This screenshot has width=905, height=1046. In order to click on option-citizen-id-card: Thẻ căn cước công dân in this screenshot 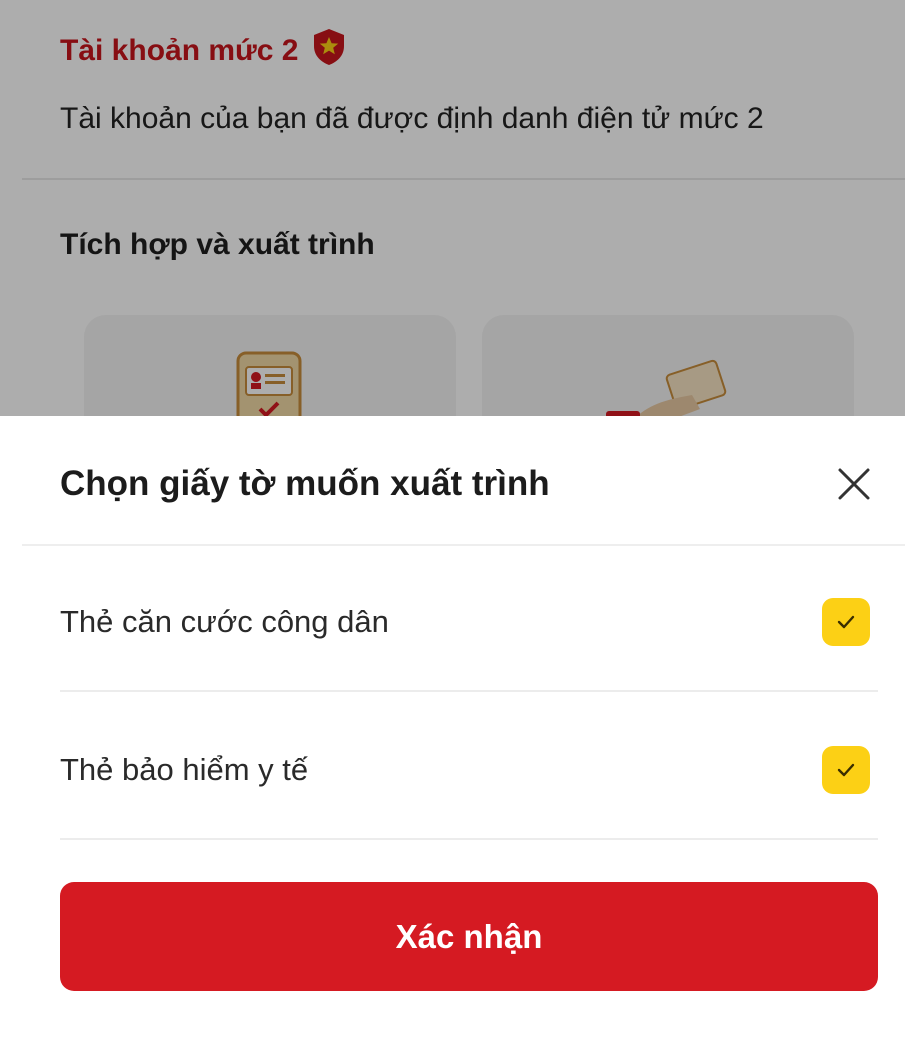, I will do `click(469, 619)`.